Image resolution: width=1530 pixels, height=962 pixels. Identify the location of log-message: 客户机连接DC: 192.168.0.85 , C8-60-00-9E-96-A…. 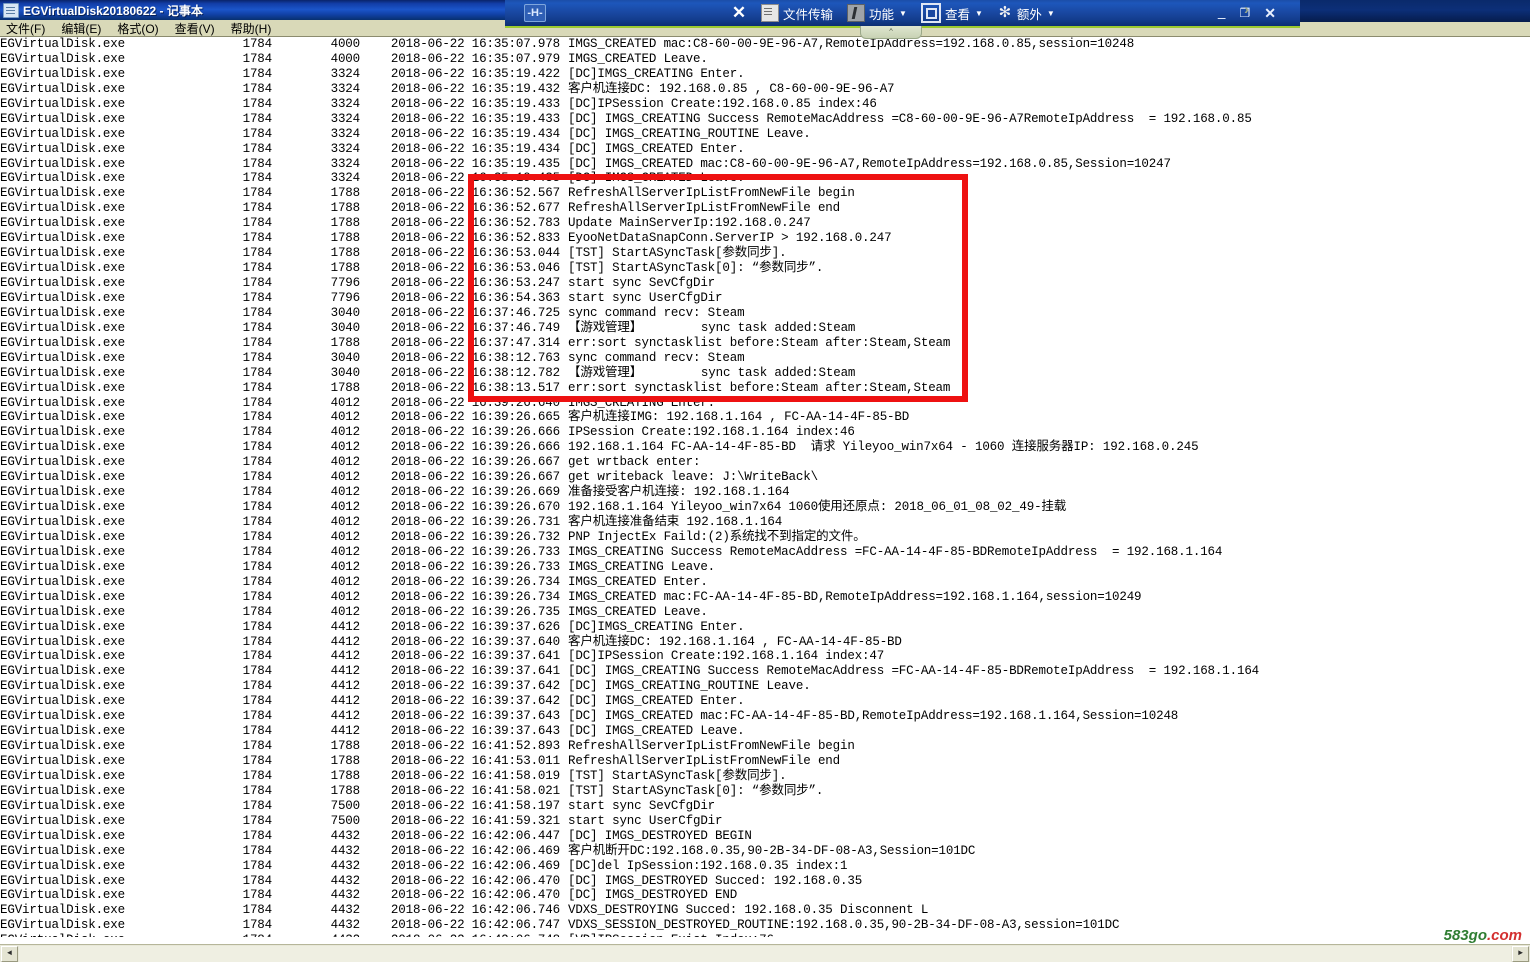
(731, 88).